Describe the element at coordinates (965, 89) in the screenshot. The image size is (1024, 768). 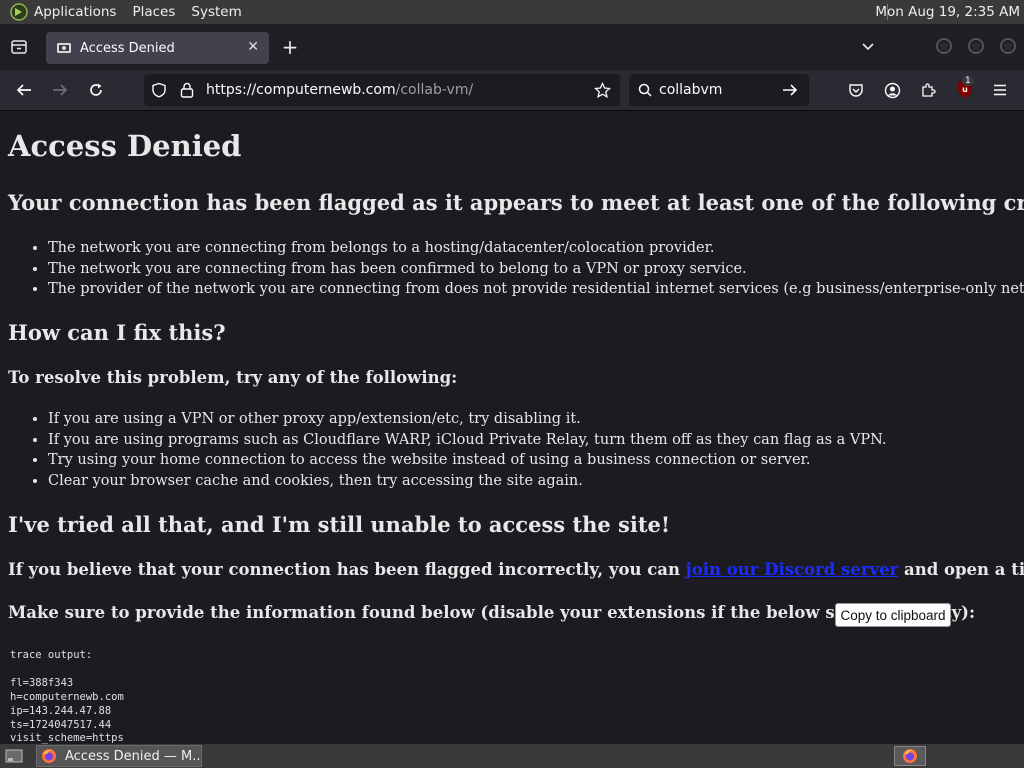
I see `svg-text: u` at that location.